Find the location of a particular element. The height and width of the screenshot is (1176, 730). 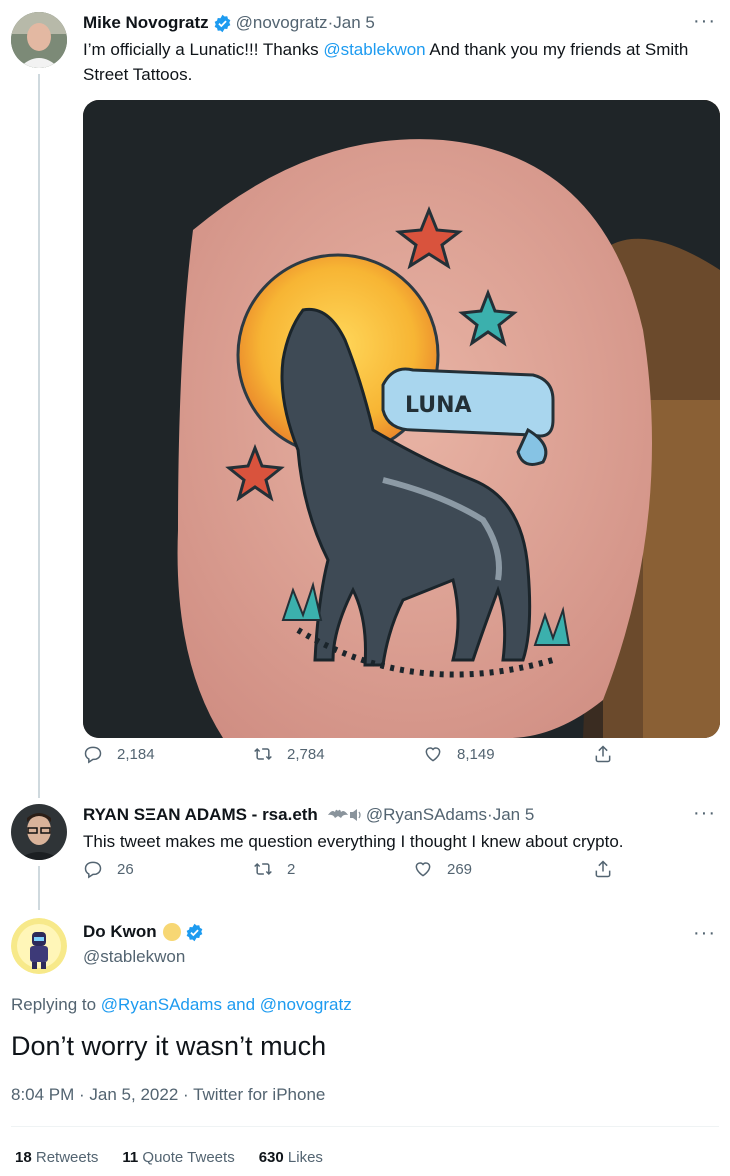

reply-button: 26 is located at coordinates (108, 869).